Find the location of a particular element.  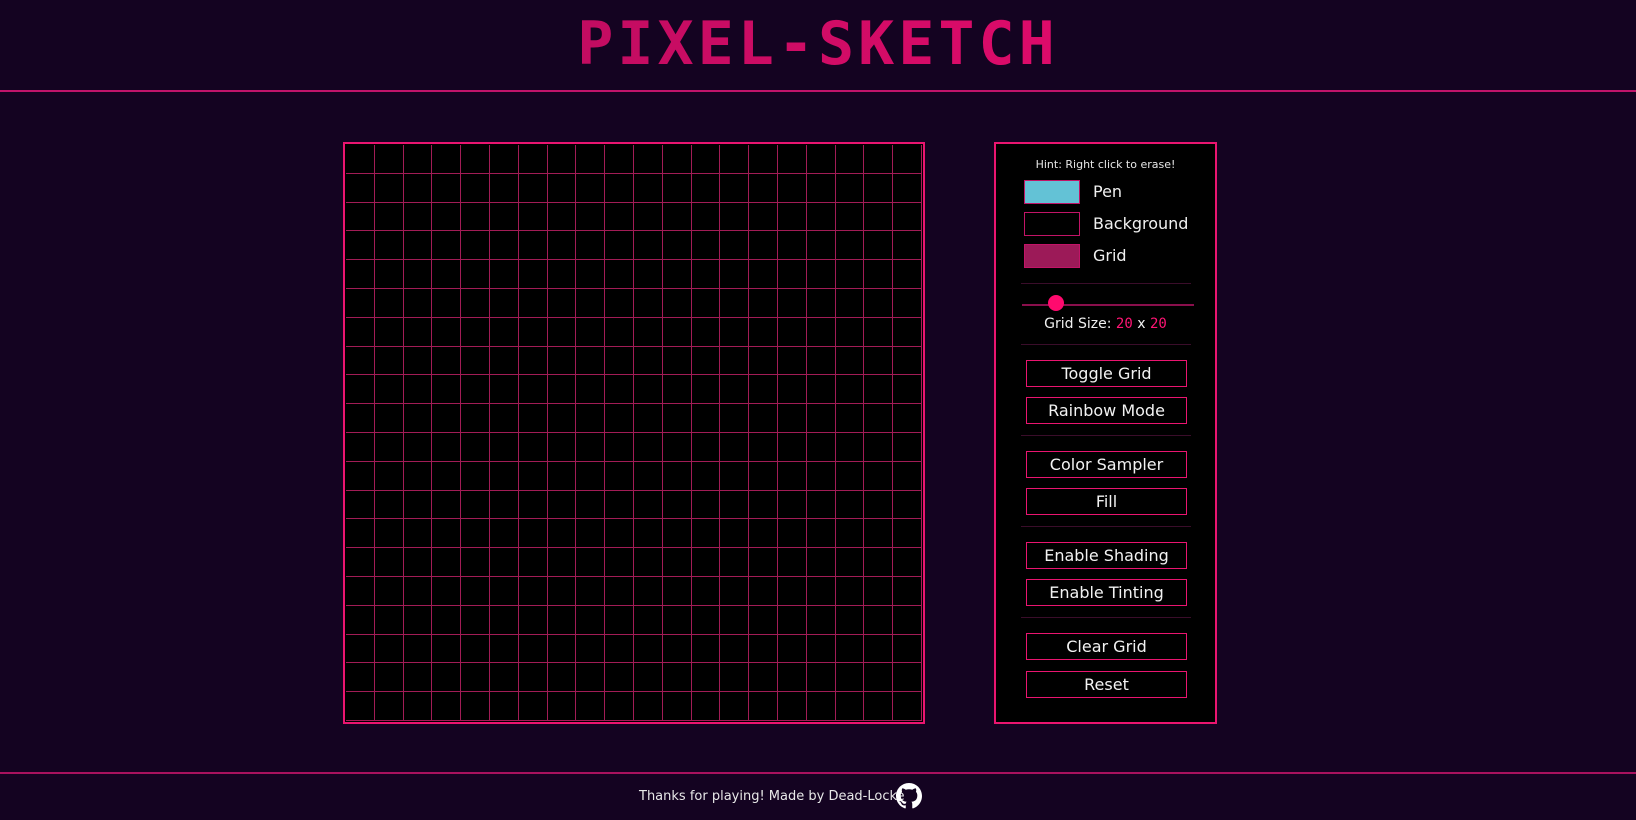

clear-grid-button: Clear Grid is located at coordinates (1106, 646).